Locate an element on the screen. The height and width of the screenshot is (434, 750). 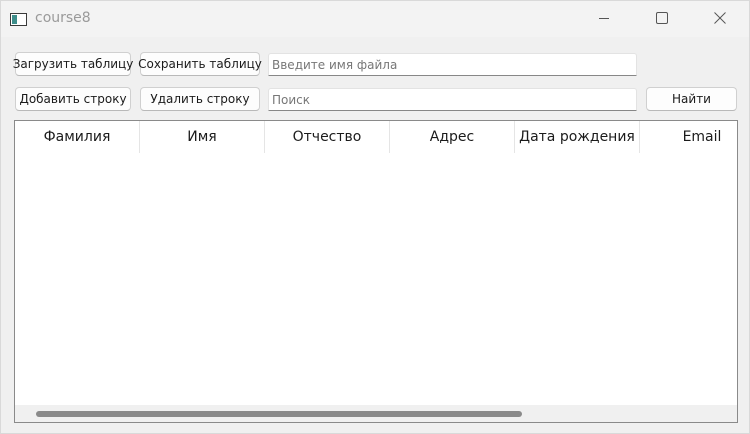
maximize-icon is located at coordinates (662, 18).